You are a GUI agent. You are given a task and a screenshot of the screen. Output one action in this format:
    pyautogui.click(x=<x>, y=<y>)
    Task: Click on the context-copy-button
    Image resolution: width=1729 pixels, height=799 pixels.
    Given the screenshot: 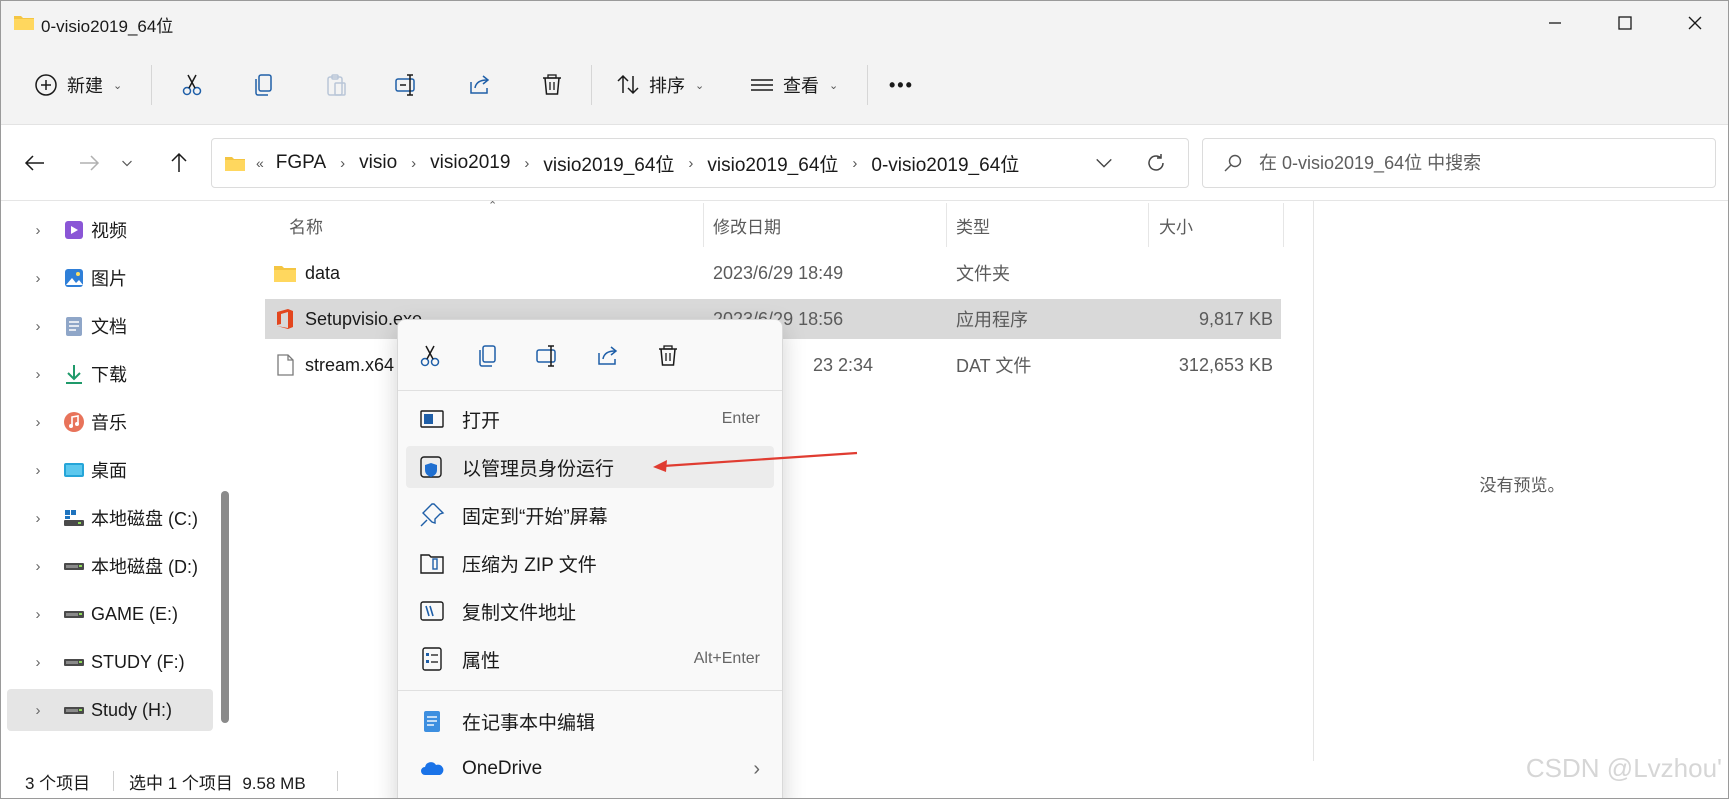 What is the action you would take?
    pyautogui.click(x=488, y=356)
    